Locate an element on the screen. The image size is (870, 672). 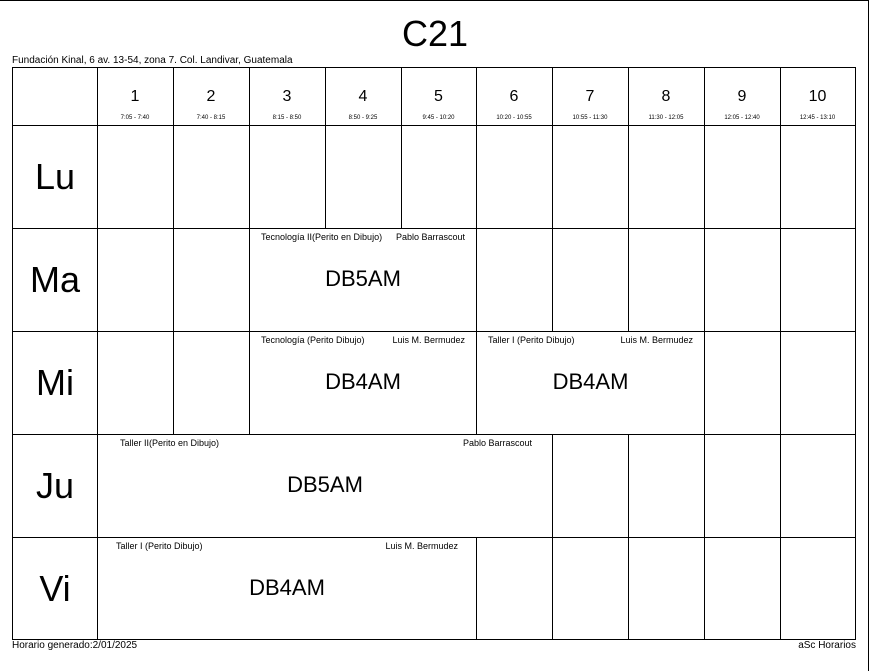
period-time: 7:05 - 7:40 is located at coordinates (135, 118).